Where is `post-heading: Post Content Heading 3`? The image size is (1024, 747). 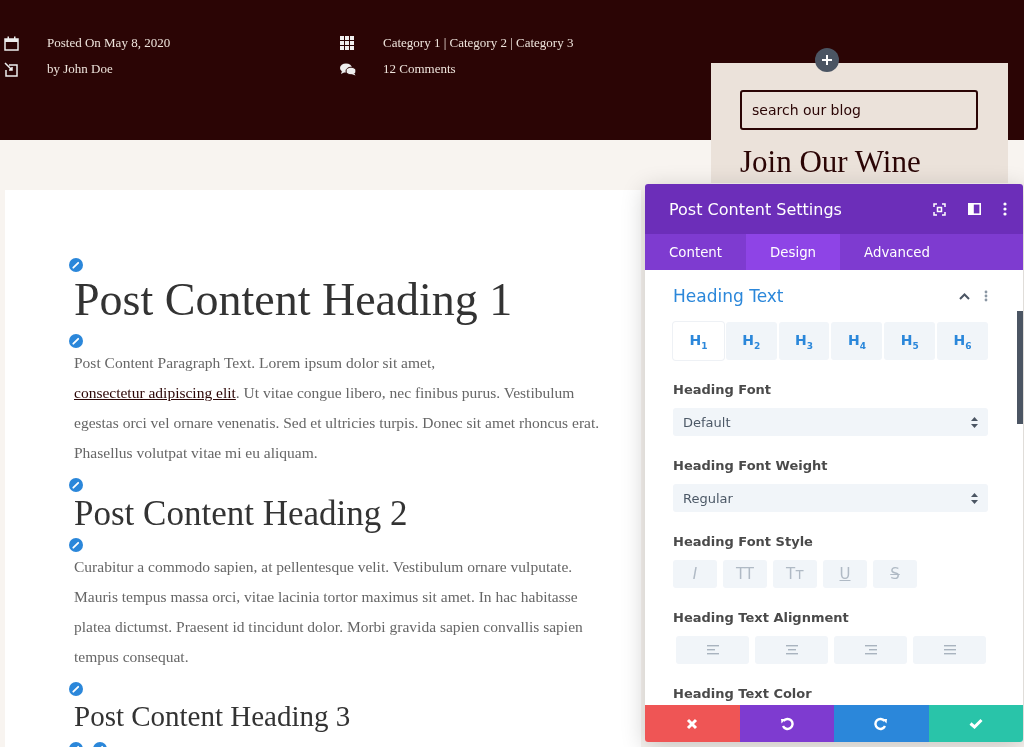
post-heading: Post Content Heading 3 is located at coordinates (213, 716).